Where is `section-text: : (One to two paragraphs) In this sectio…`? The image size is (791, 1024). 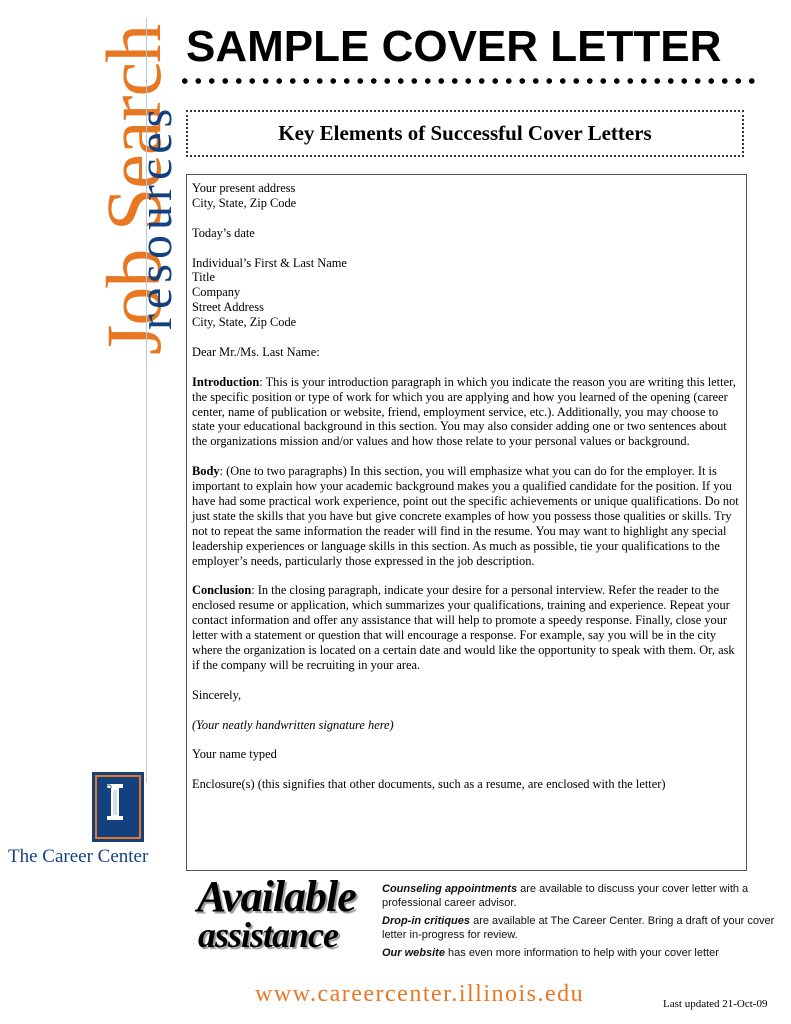
section-text: : (One to two paragraphs) In this sectio… is located at coordinates (465, 516).